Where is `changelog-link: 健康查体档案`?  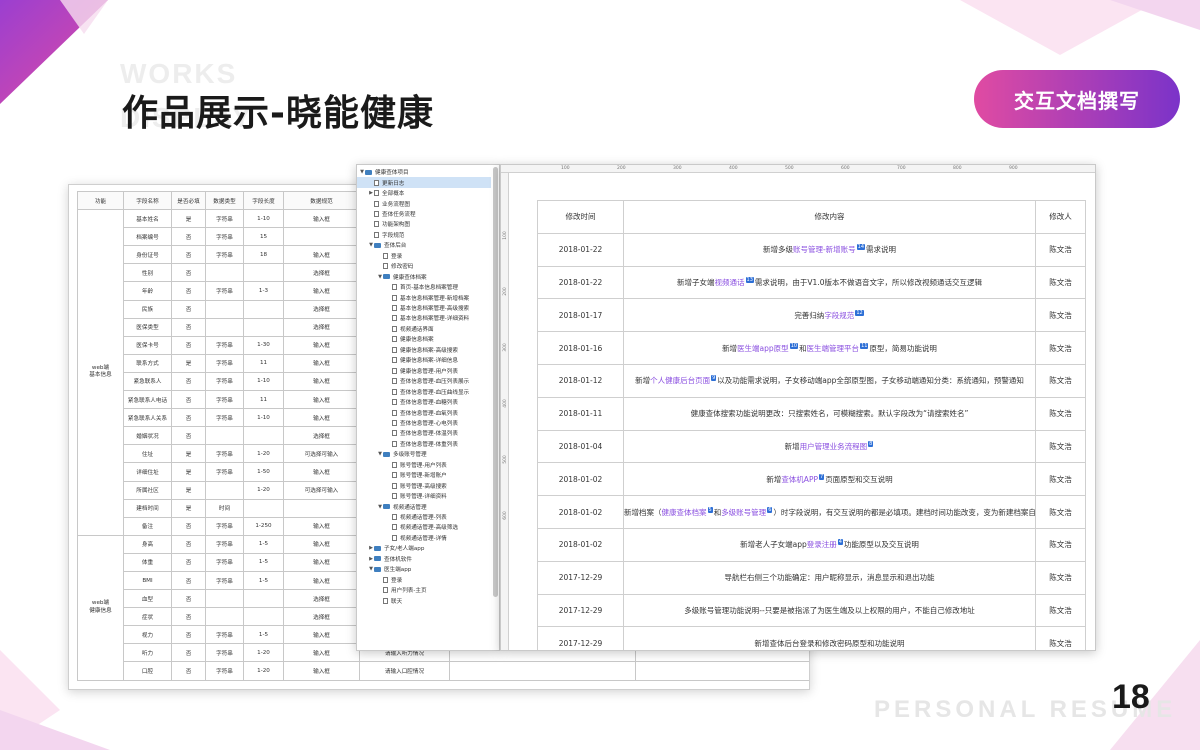 changelog-link: 健康查体档案 is located at coordinates (684, 512).